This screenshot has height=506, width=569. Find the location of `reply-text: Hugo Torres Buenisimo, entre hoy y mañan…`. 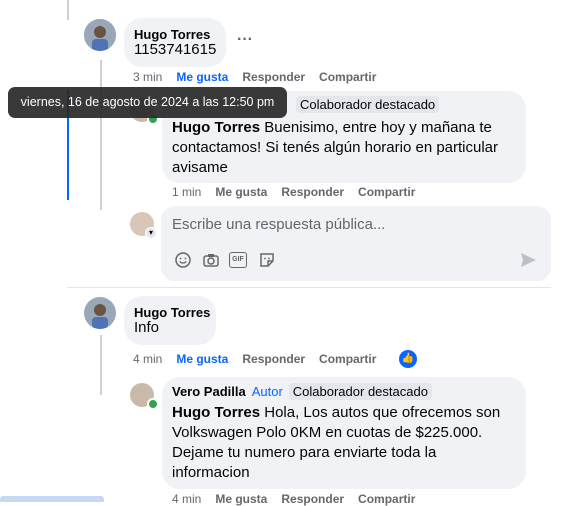

reply-text: Hugo Torres Buenisimo, entre hoy y mañan… is located at coordinates (342, 148).